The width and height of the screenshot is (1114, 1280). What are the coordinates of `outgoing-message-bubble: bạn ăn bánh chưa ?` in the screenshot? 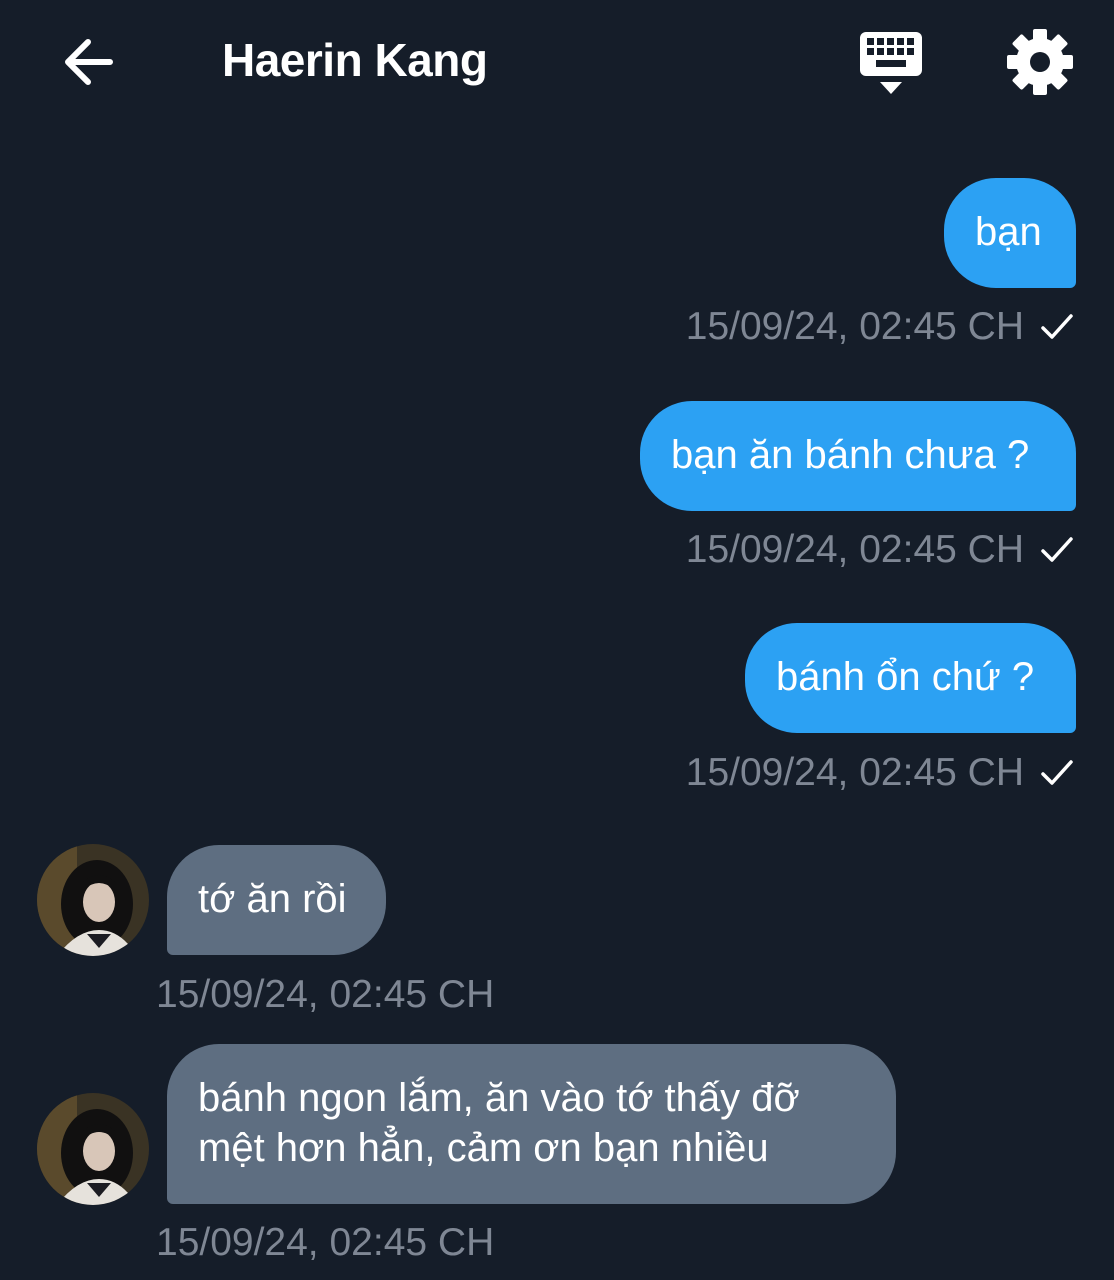 It's located at (858, 456).